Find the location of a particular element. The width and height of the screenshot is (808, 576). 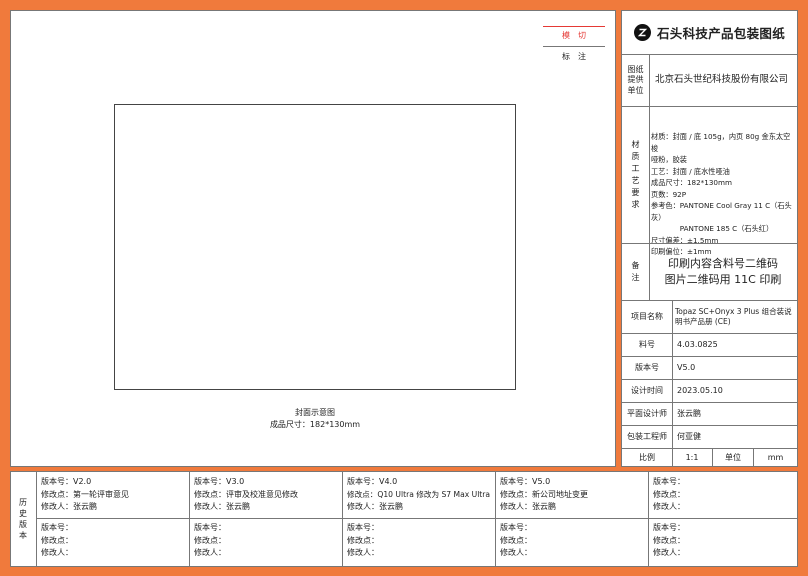

brand-header: 石头科技产品包装图纸 is located at coordinates (709, 32).